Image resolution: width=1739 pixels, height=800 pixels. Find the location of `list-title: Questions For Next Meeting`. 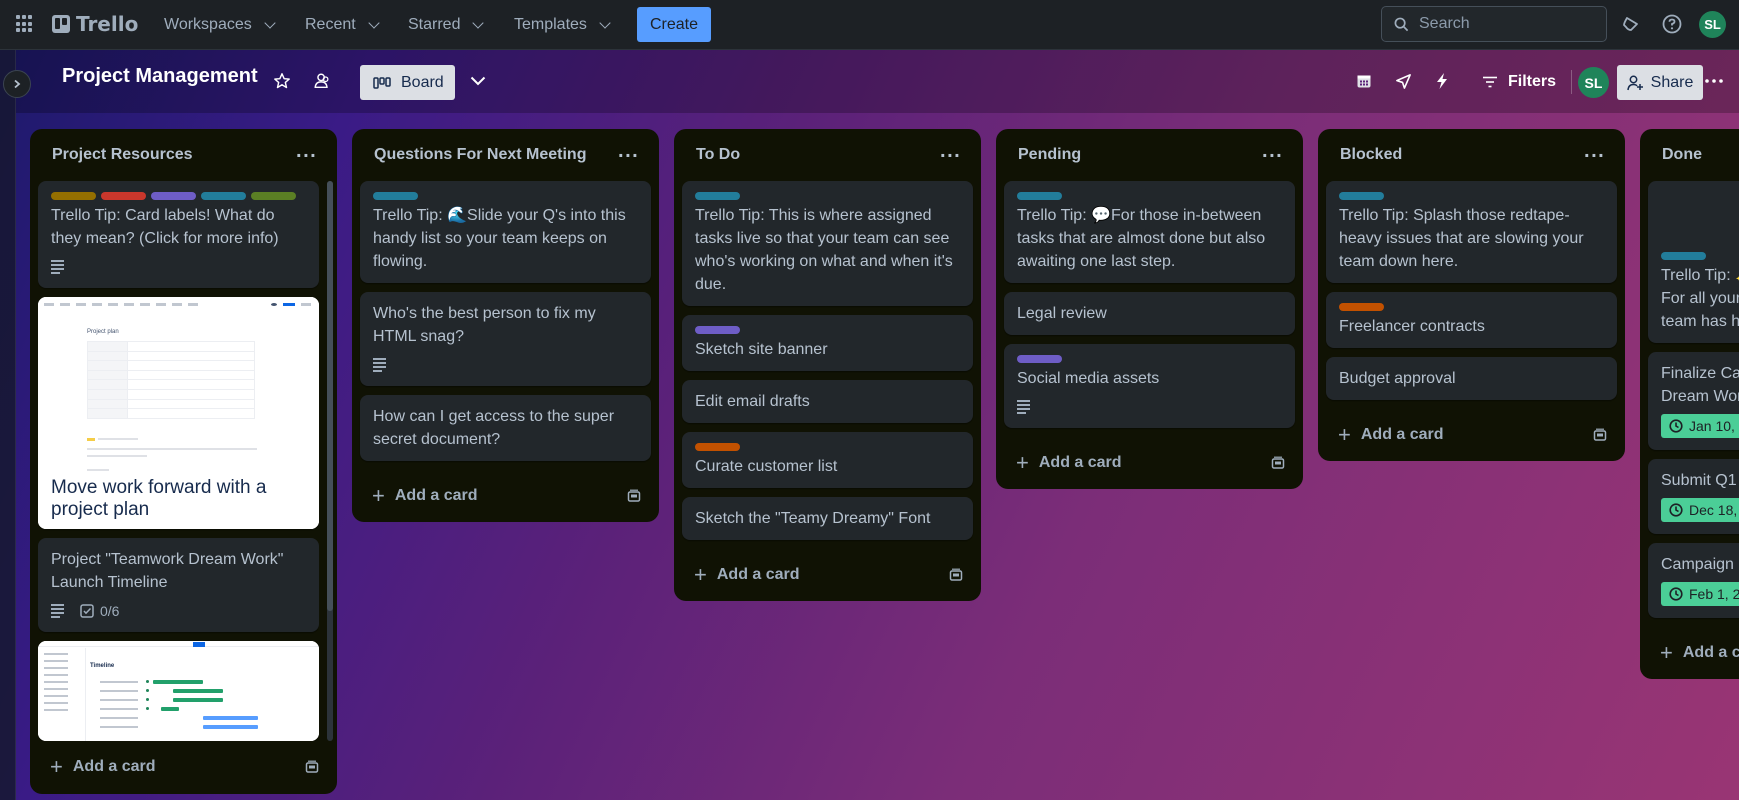

list-title: Questions For Next Meeting is located at coordinates (480, 155).